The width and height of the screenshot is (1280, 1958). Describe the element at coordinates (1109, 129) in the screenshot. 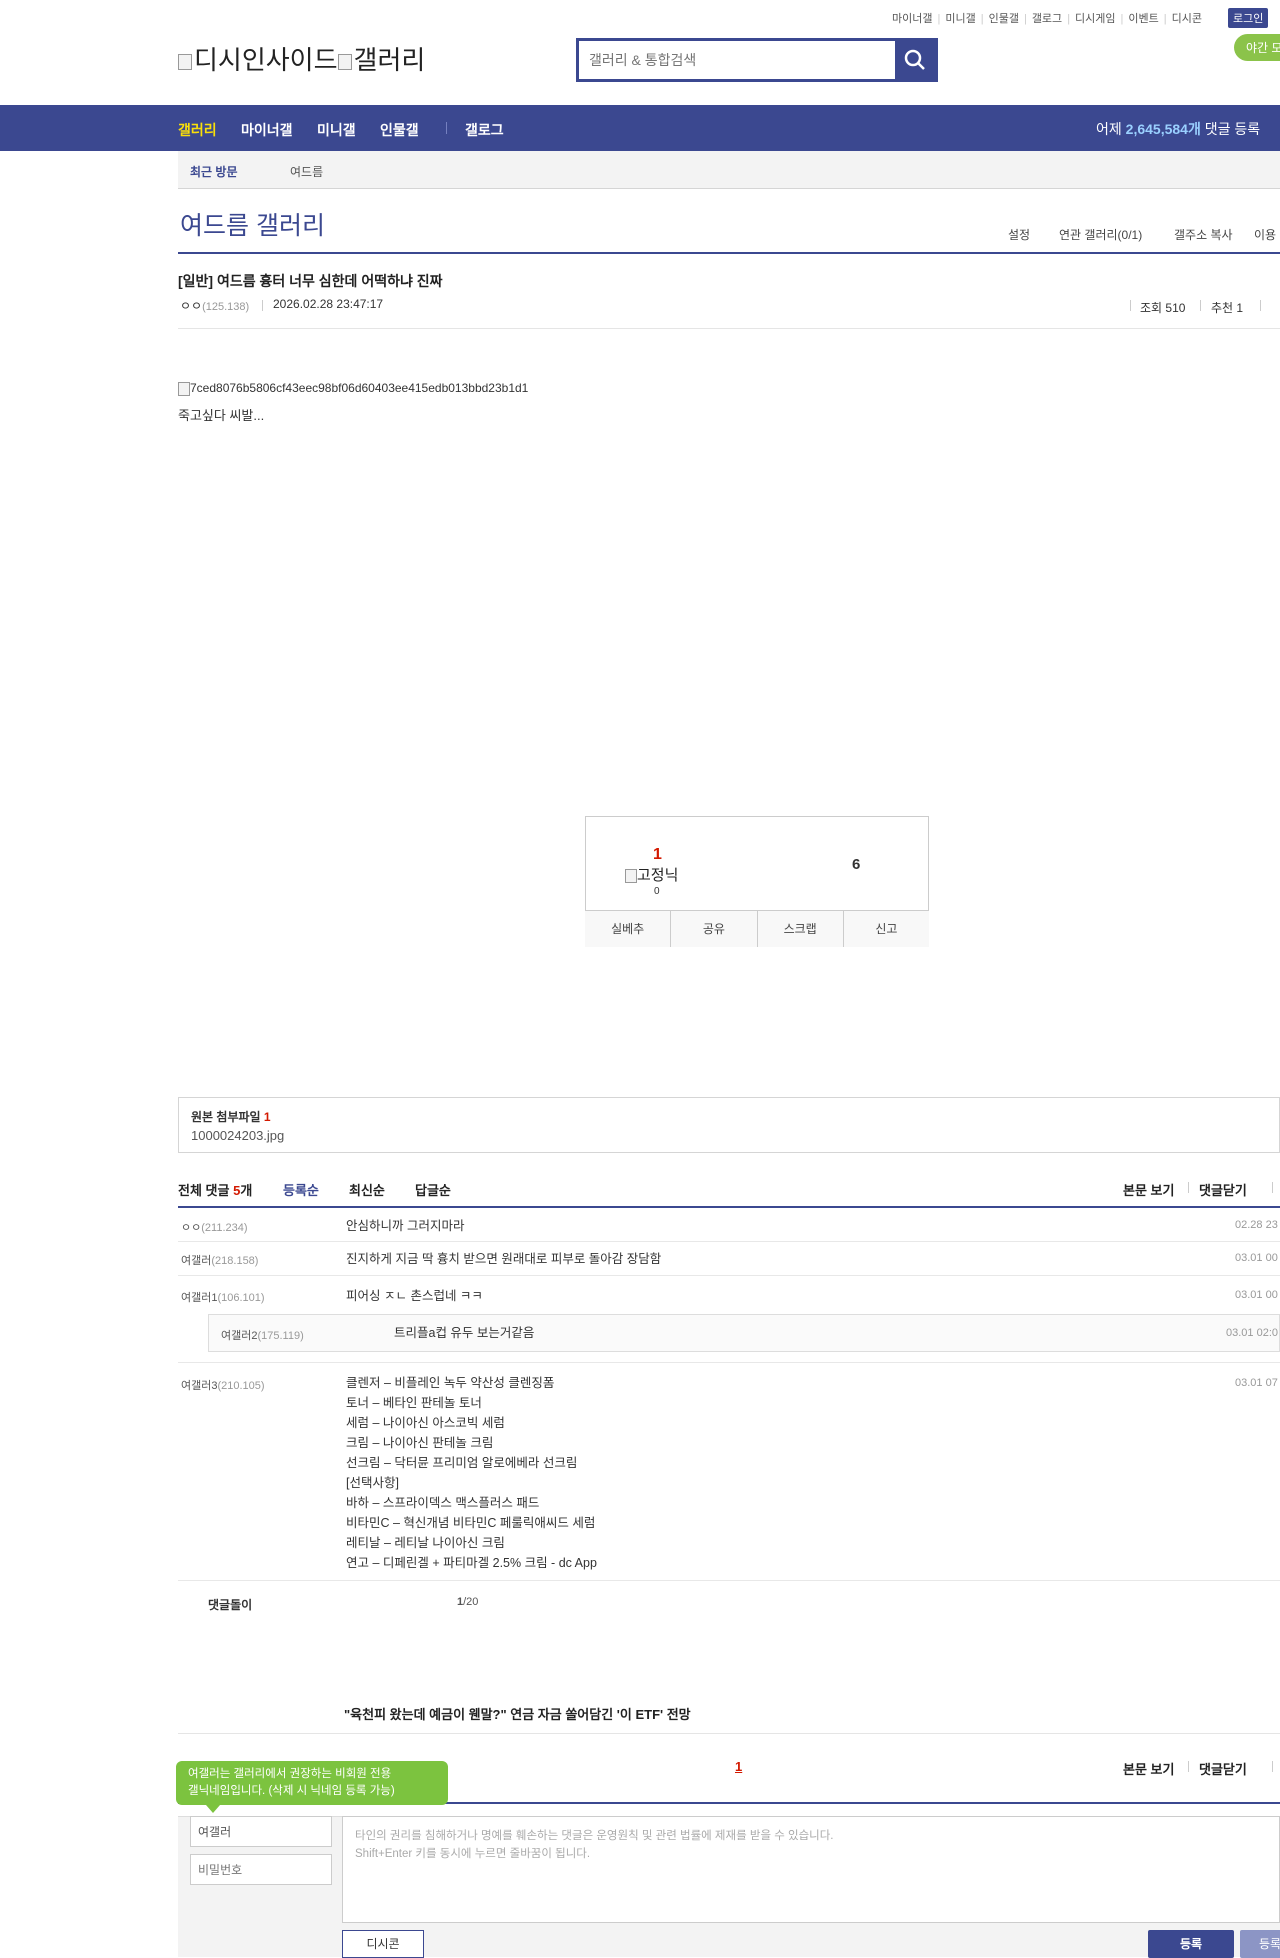

I see `stat-prefix: 어제` at that location.